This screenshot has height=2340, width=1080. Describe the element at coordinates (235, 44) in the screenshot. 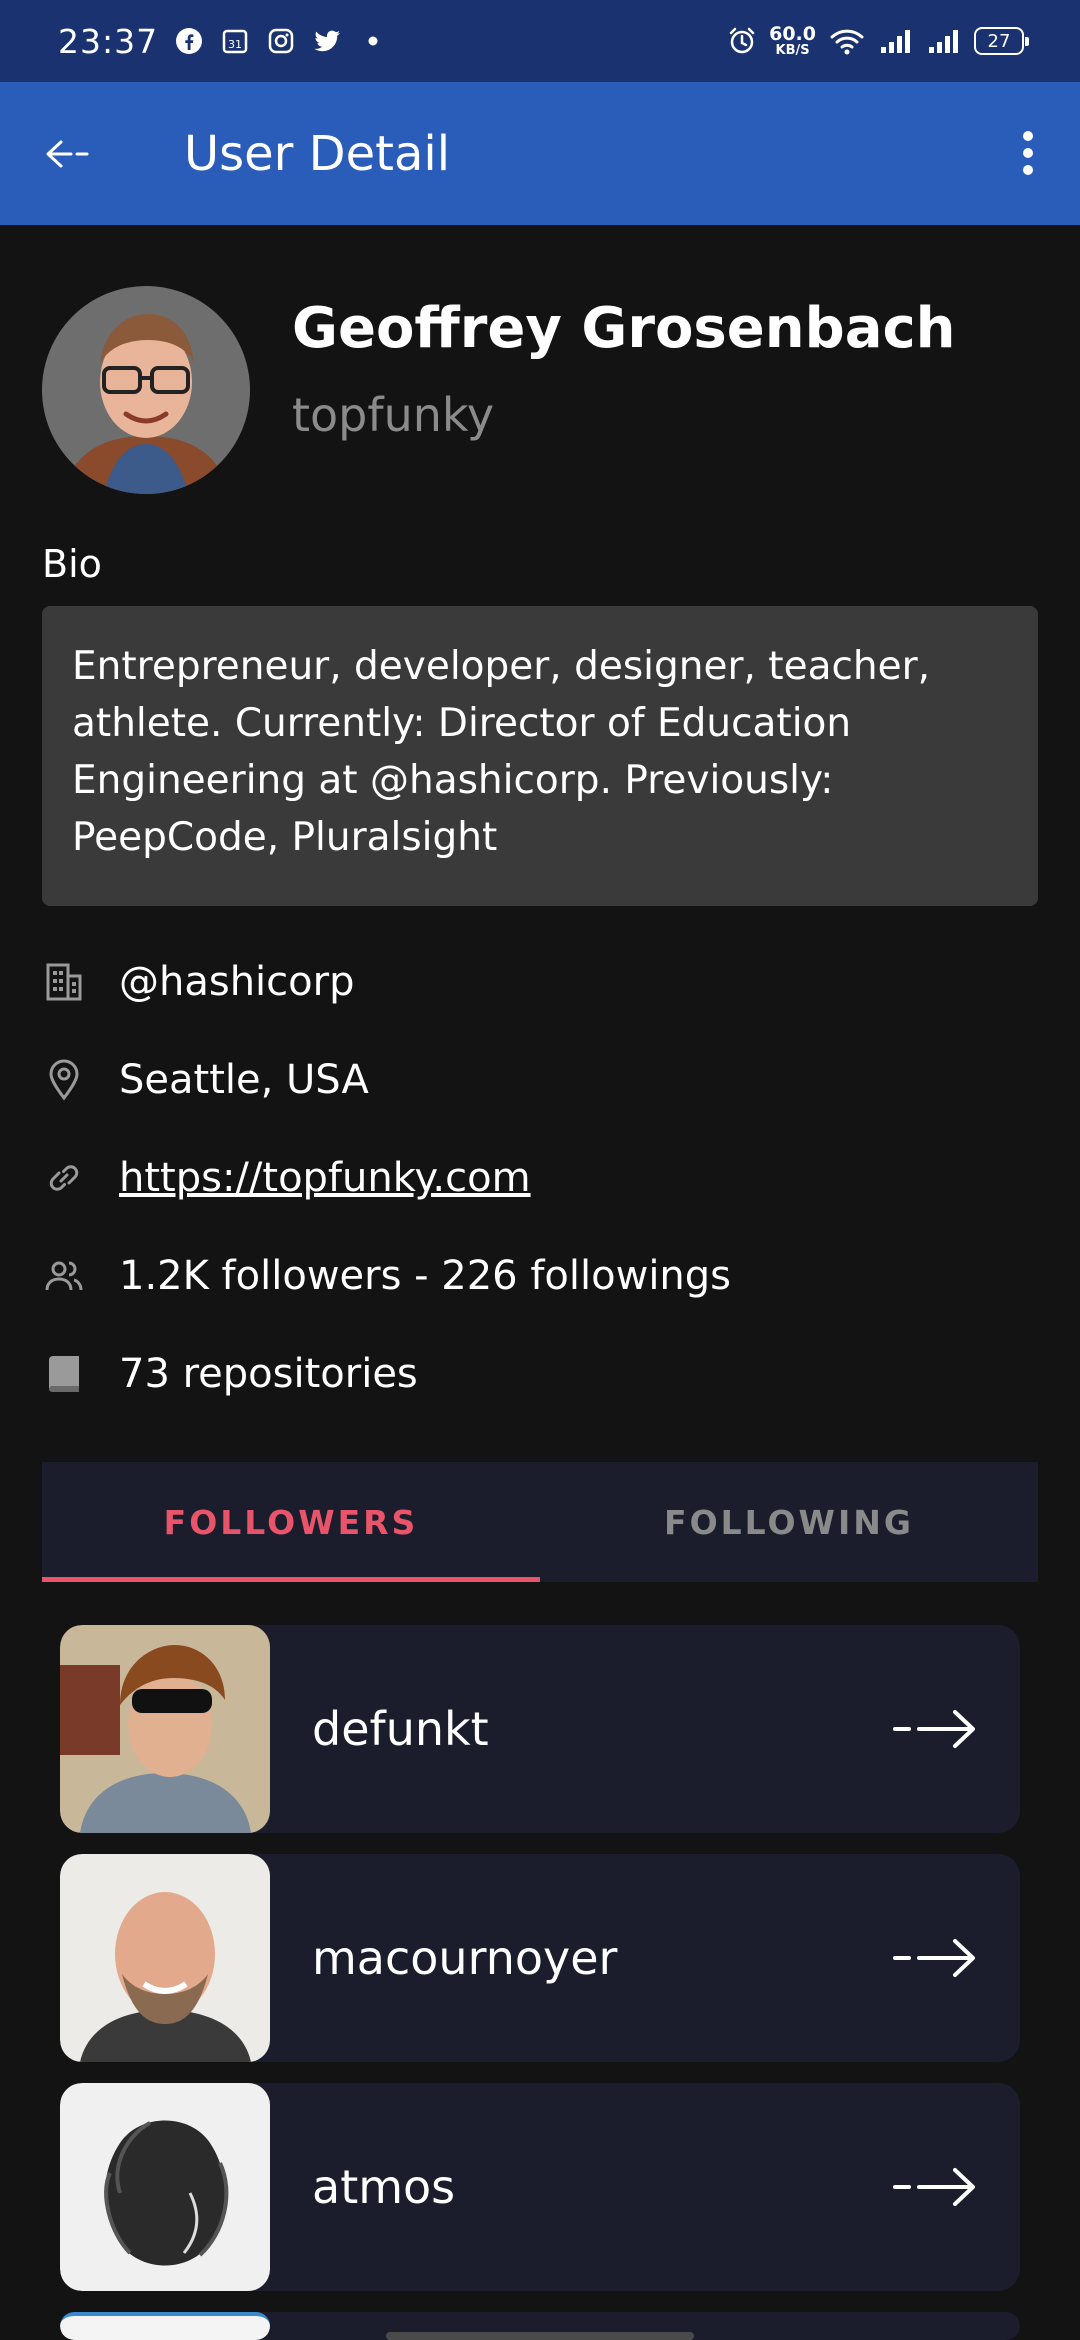

I see `svg-text: 31` at that location.